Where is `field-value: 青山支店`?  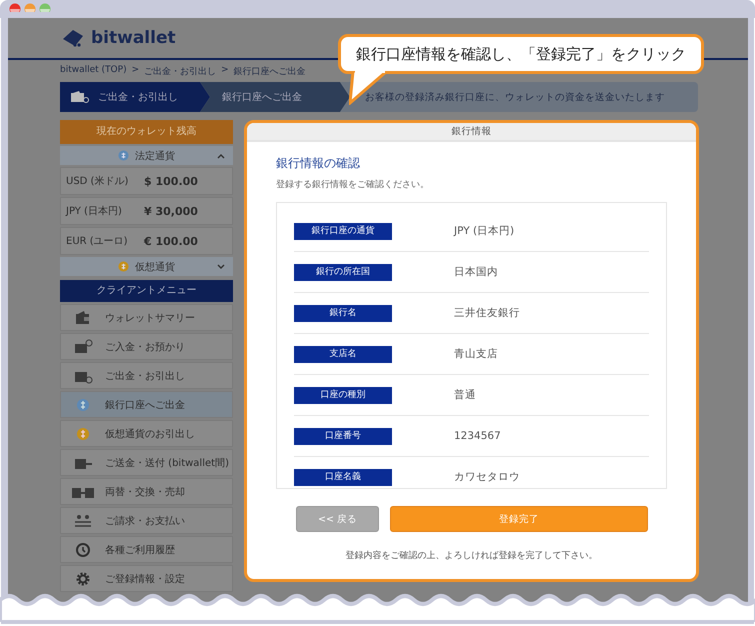
field-value: 青山支店 is located at coordinates (476, 354).